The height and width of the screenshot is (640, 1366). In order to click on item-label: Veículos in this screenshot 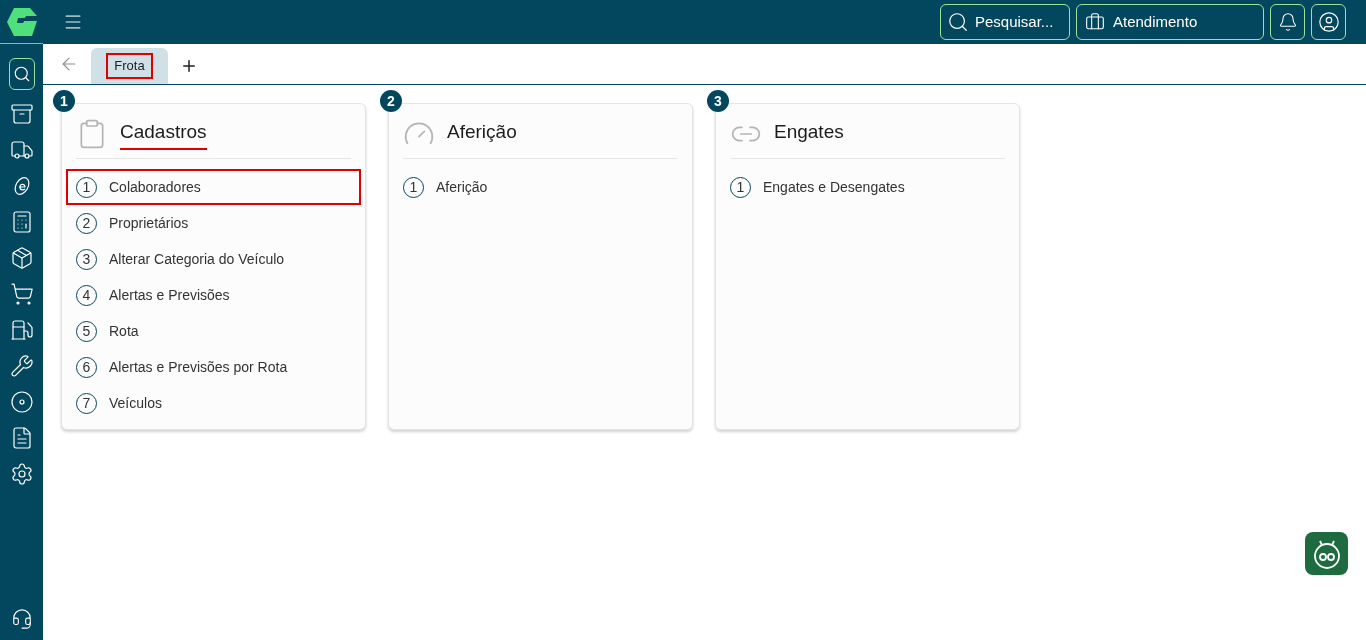, I will do `click(135, 403)`.